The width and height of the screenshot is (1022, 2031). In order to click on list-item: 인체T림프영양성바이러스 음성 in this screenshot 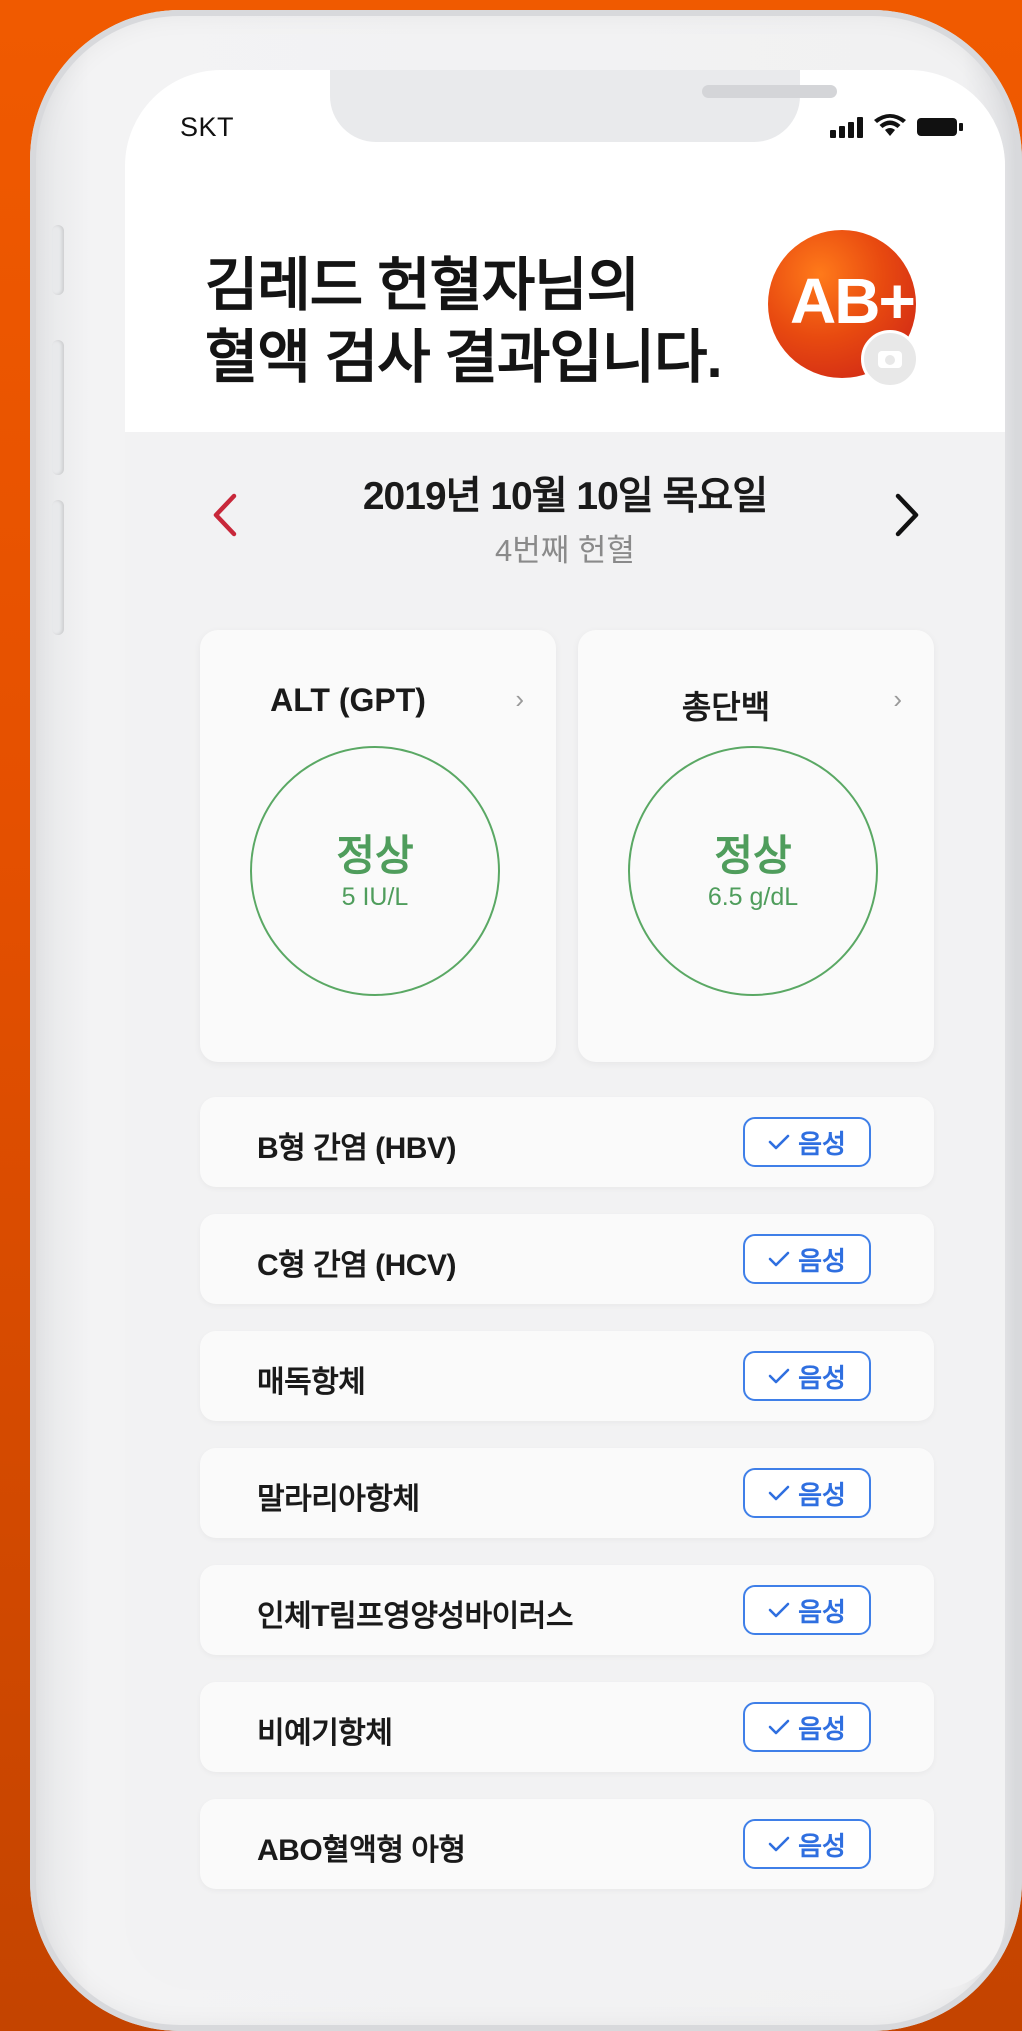, I will do `click(567, 1610)`.